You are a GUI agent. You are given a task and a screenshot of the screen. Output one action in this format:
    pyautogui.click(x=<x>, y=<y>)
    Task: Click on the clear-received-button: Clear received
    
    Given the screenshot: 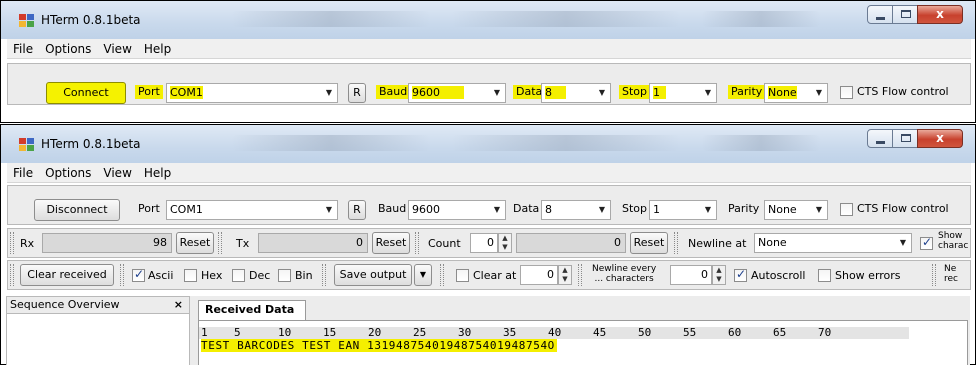 What is the action you would take?
    pyautogui.click(x=67, y=275)
    